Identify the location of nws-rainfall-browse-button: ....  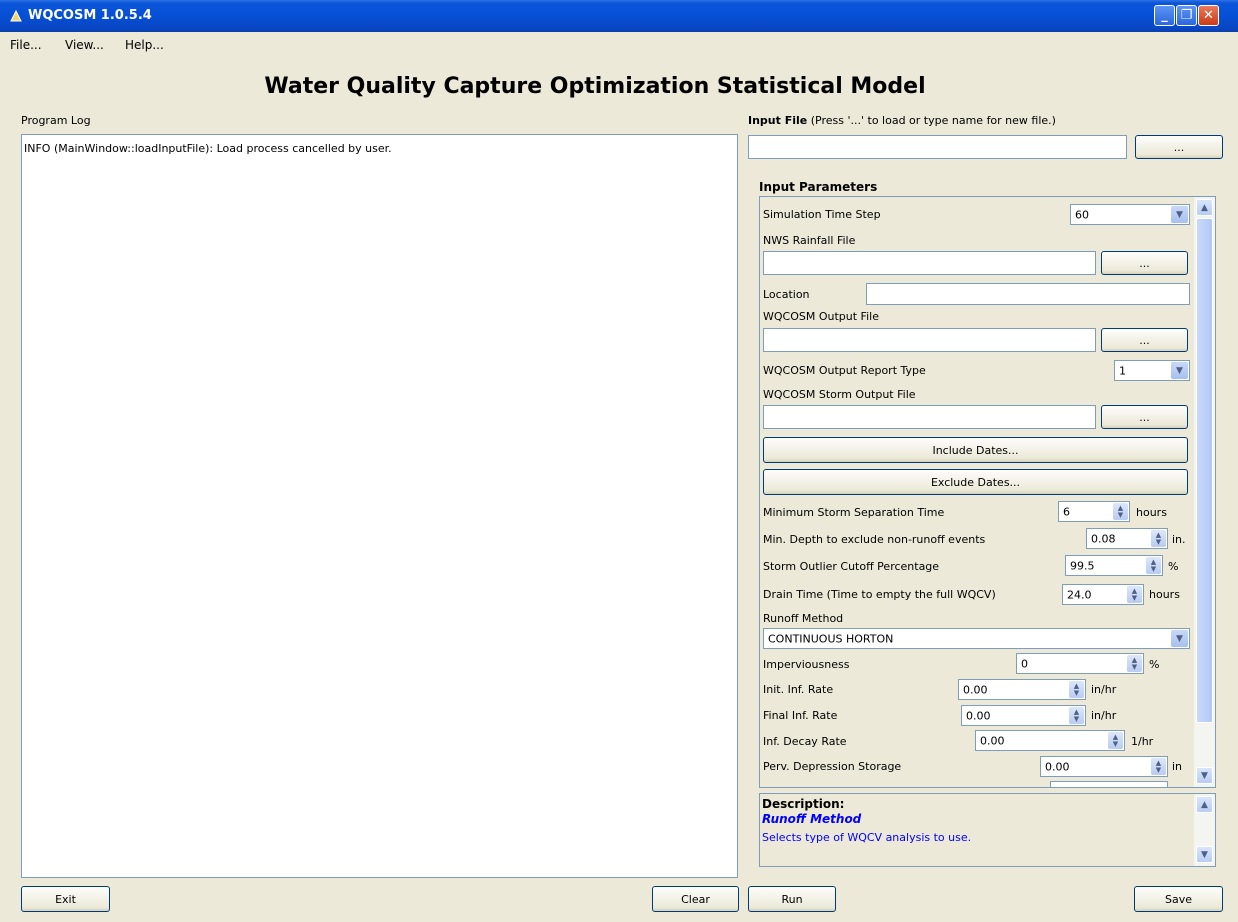
(1144, 263).